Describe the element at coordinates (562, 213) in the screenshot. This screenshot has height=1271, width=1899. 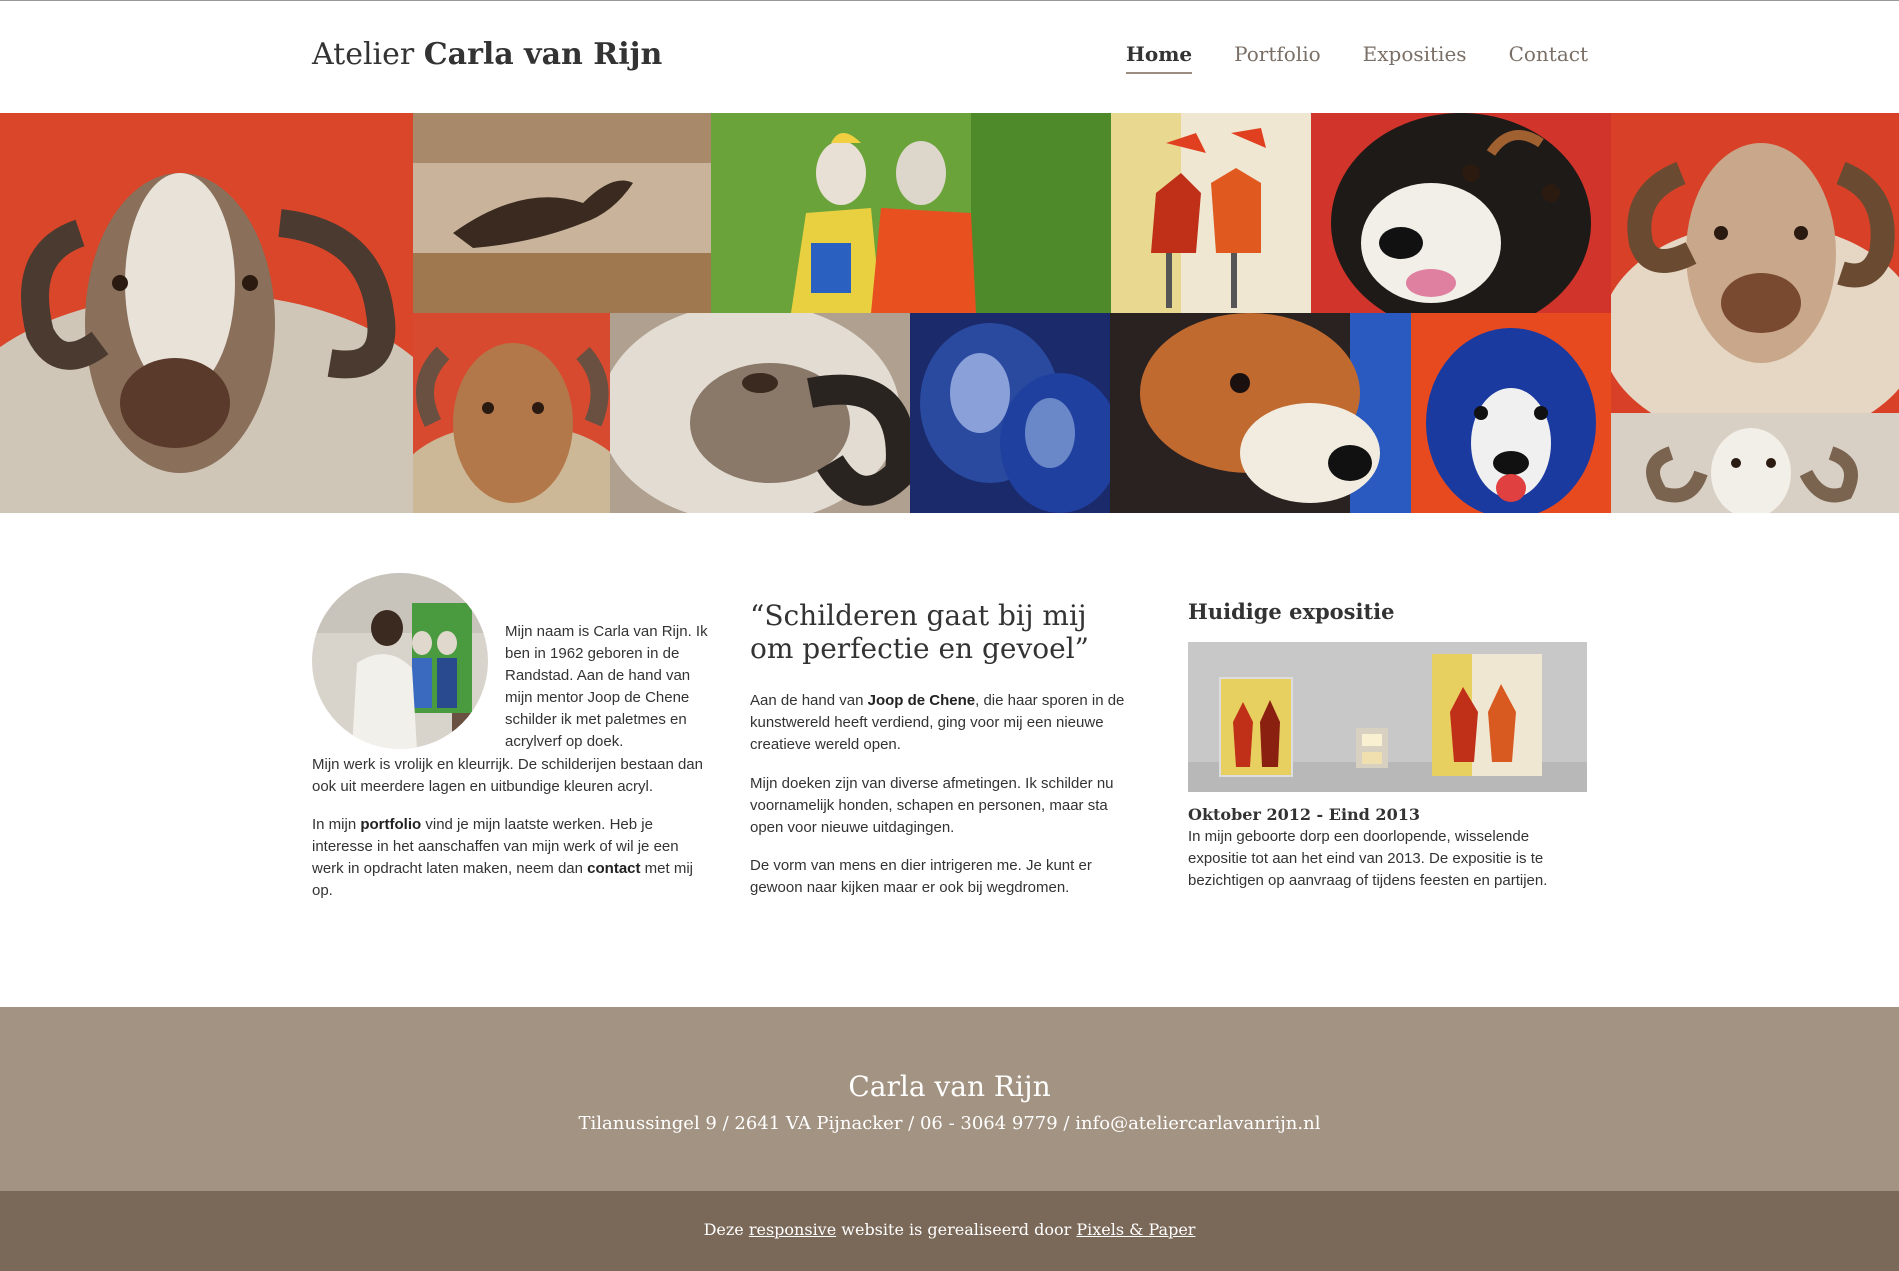
I see `painting-running-dog` at that location.